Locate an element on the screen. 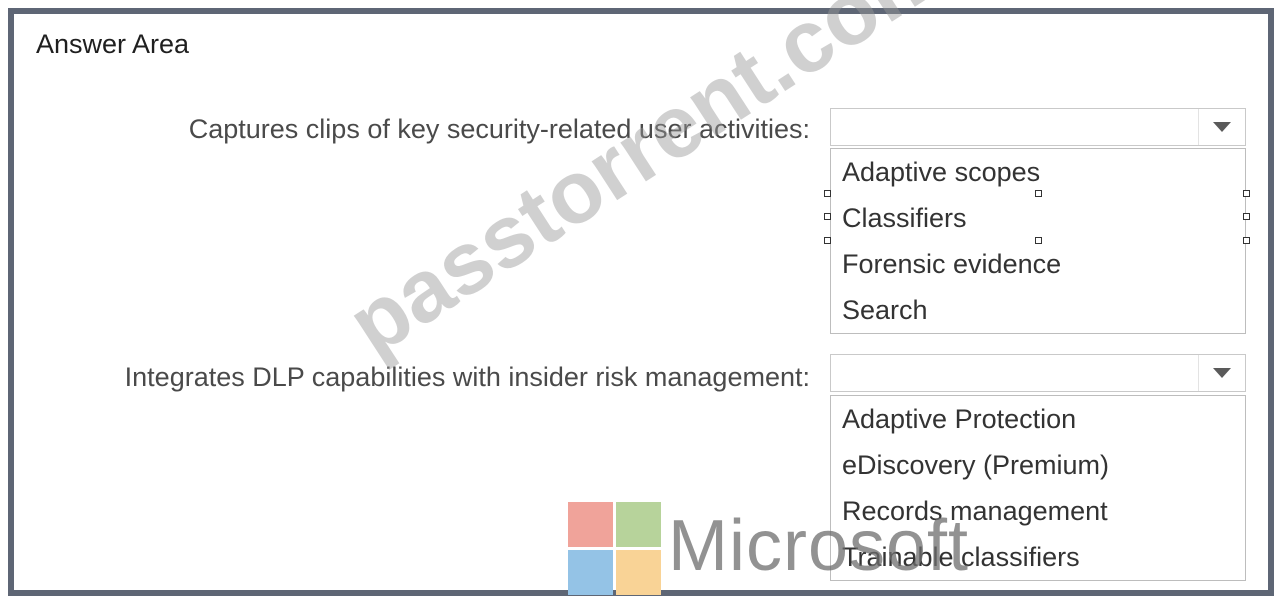 This screenshot has height=596, width=1276. answer-area-title: Answer Area is located at coordinates (113, 44).